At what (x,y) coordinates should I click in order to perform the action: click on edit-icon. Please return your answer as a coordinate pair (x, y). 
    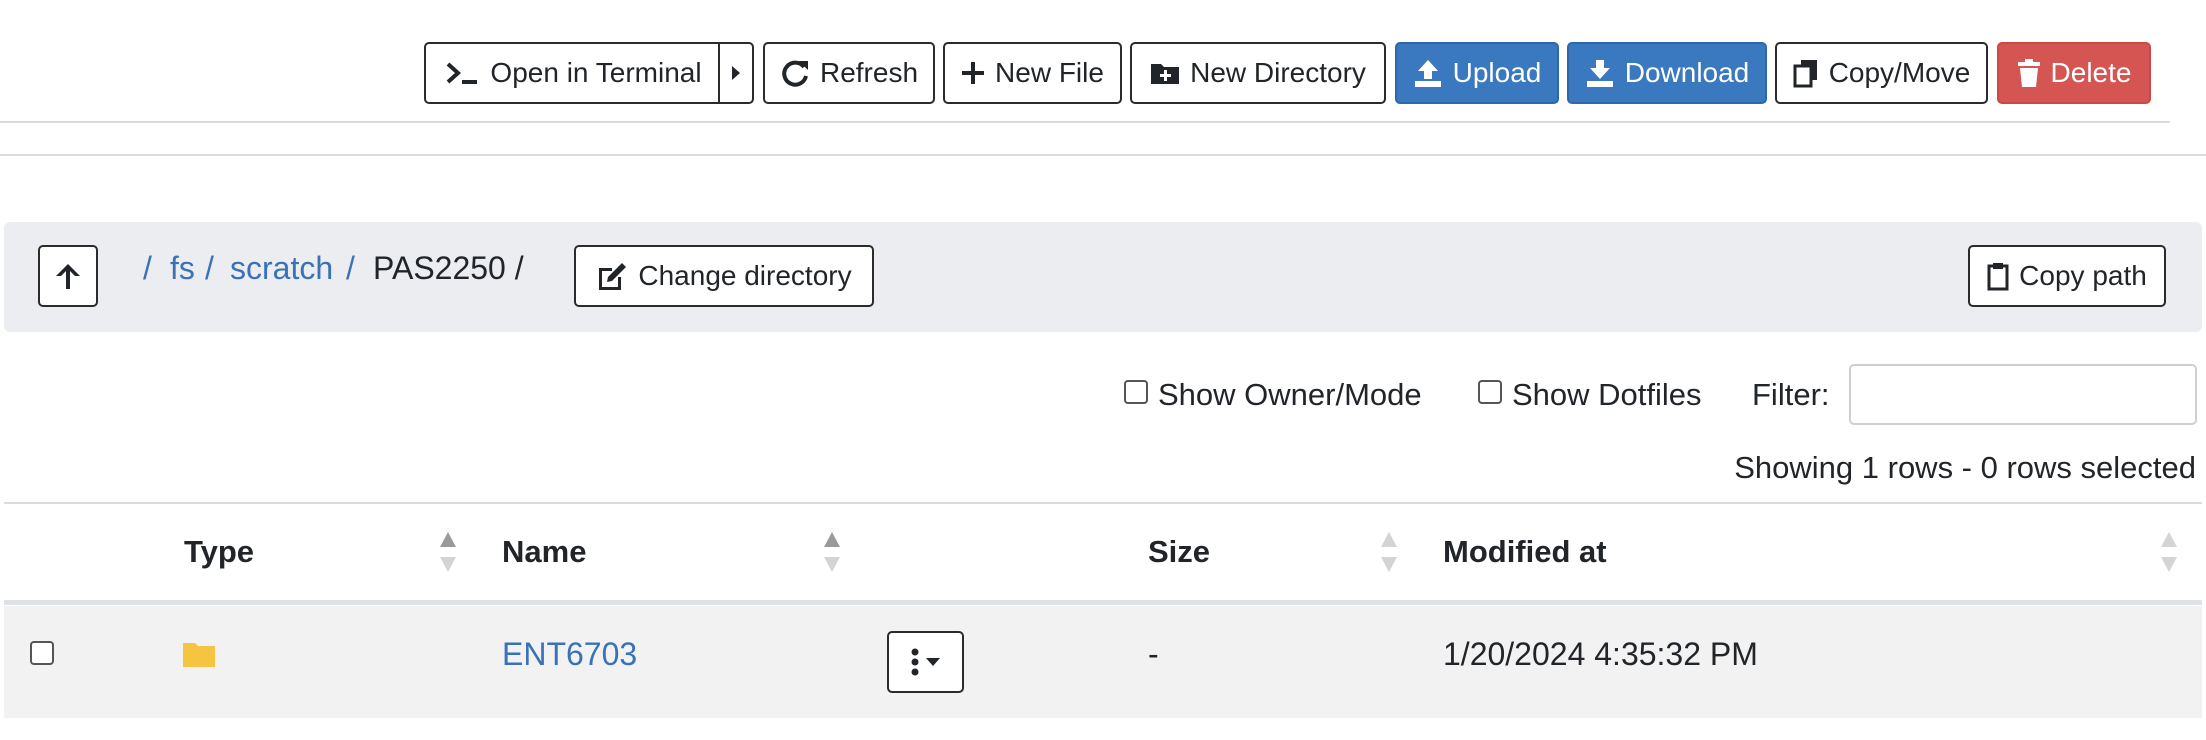
    Looking at the image, I should click on (613, 276).